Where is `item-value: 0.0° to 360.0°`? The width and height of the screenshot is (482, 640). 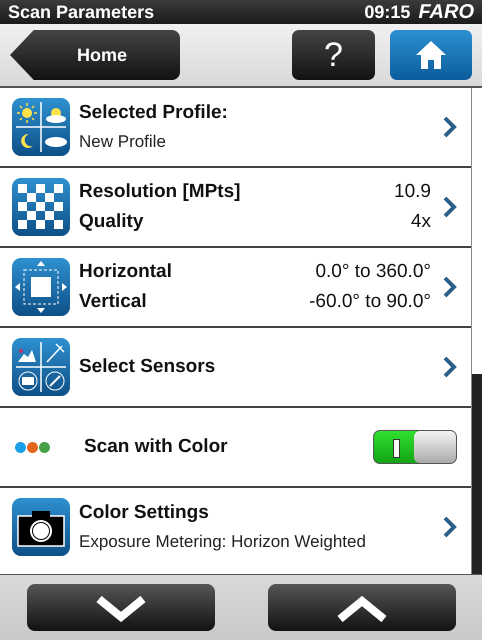 item-value: 0.0° to 360.0° is located at coordinates (373, 272).